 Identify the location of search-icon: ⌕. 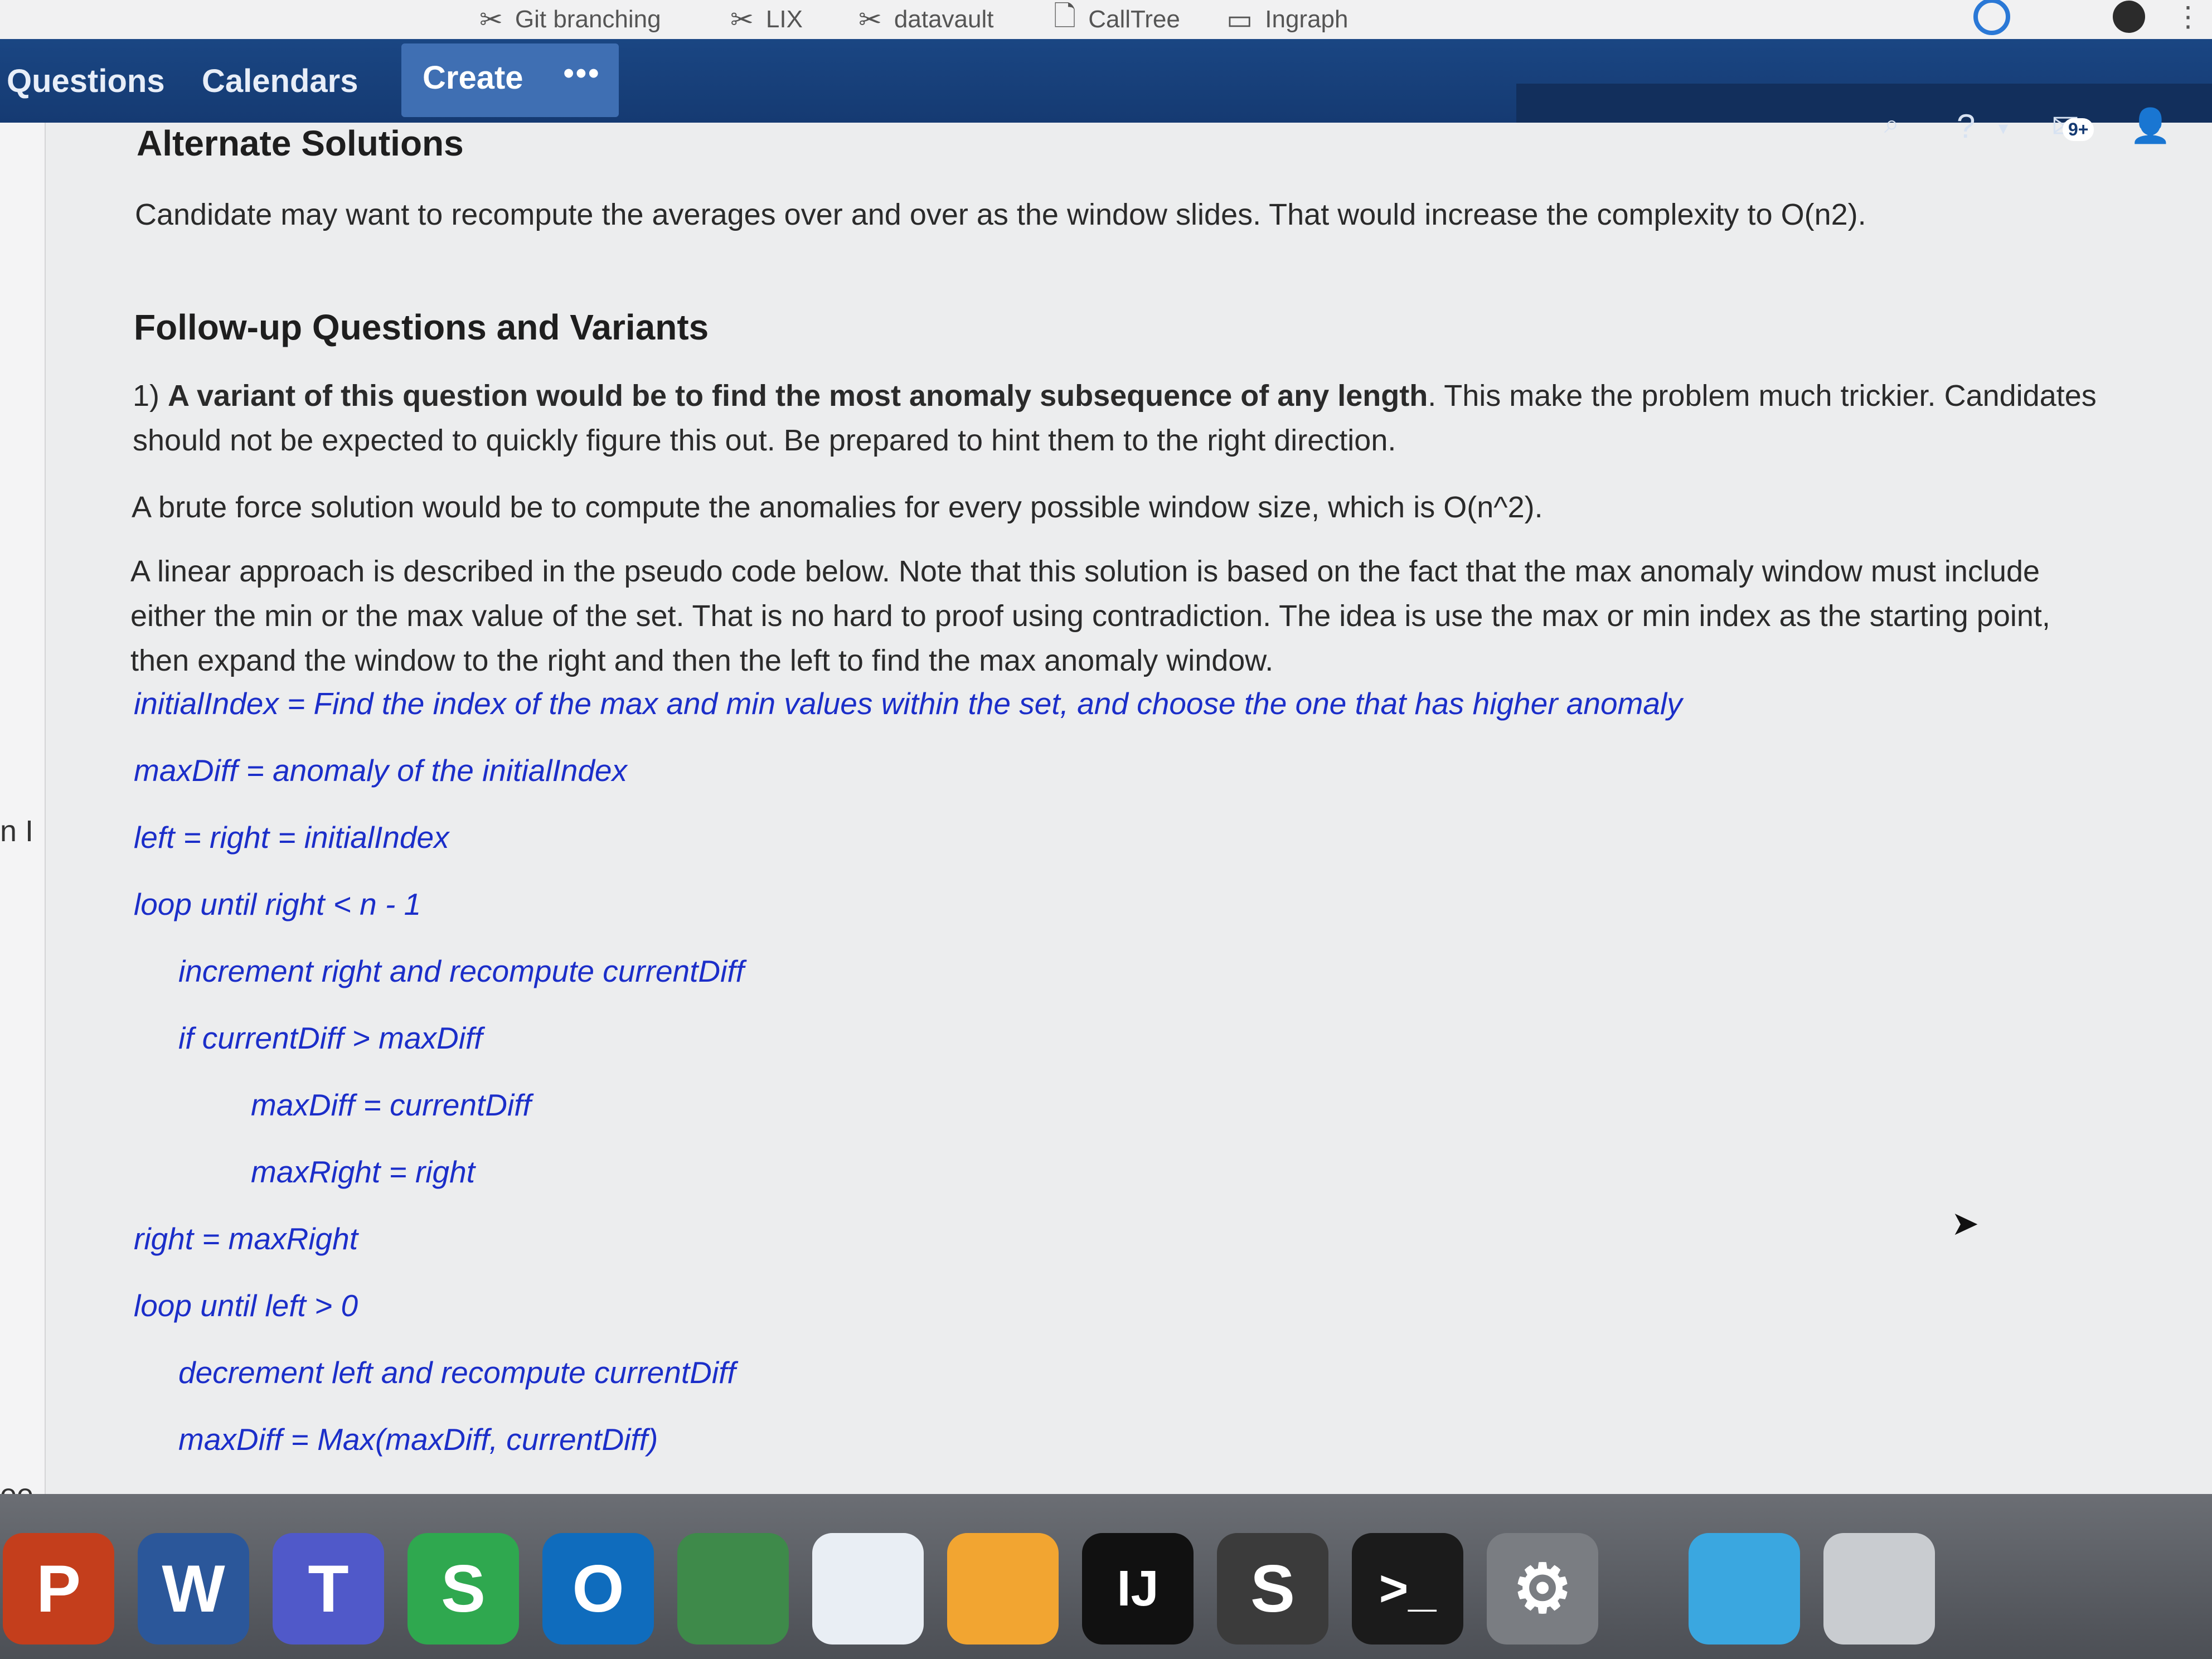
(1891, 124).